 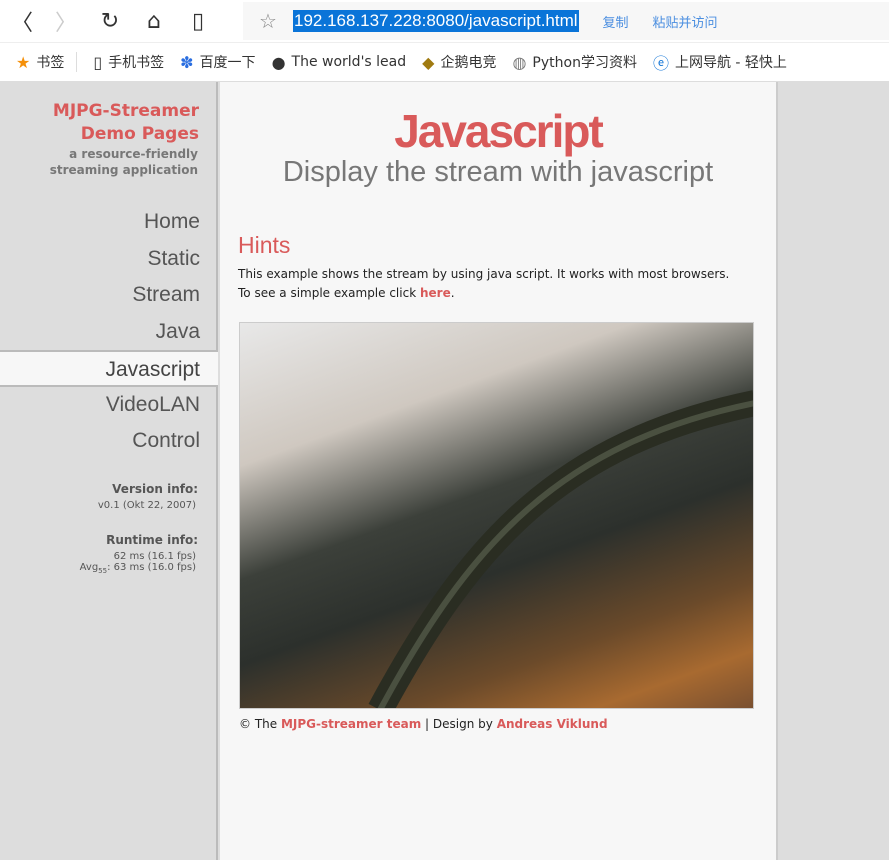 What do you see at coordinates (155, 488) in the screenshot?
I see `version-heading: Version info:` at bounding box center [155, 488].